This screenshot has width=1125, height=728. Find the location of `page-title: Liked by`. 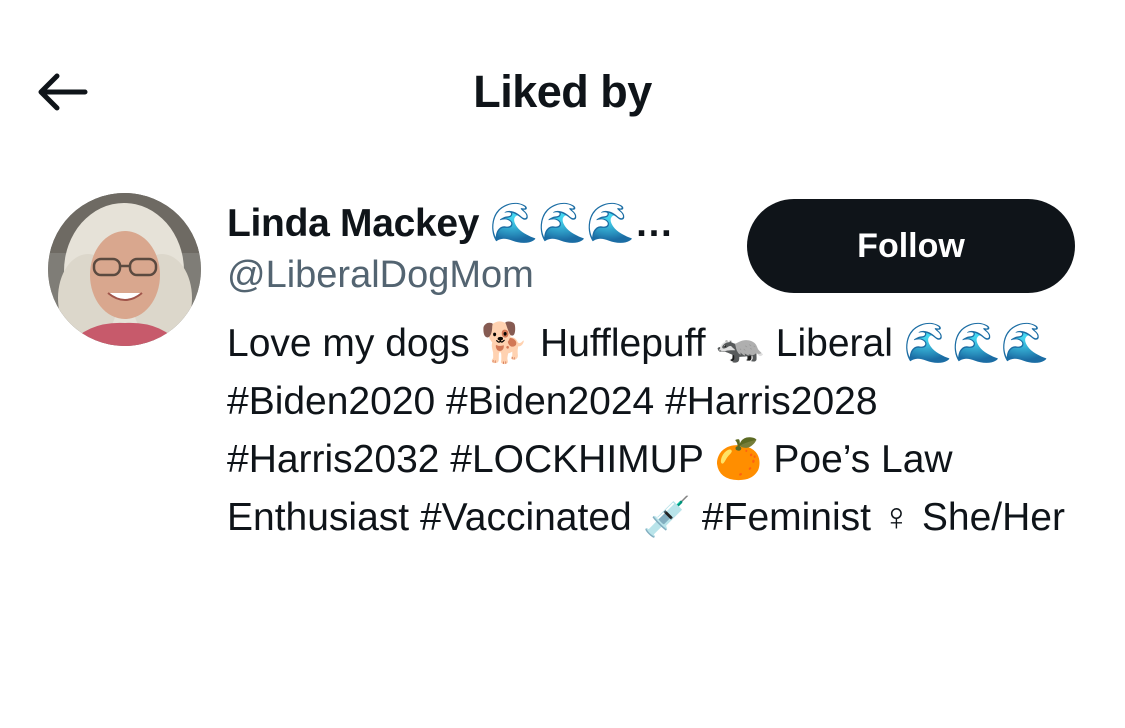

page-title: Liked by is located at coordinates (562, 91).